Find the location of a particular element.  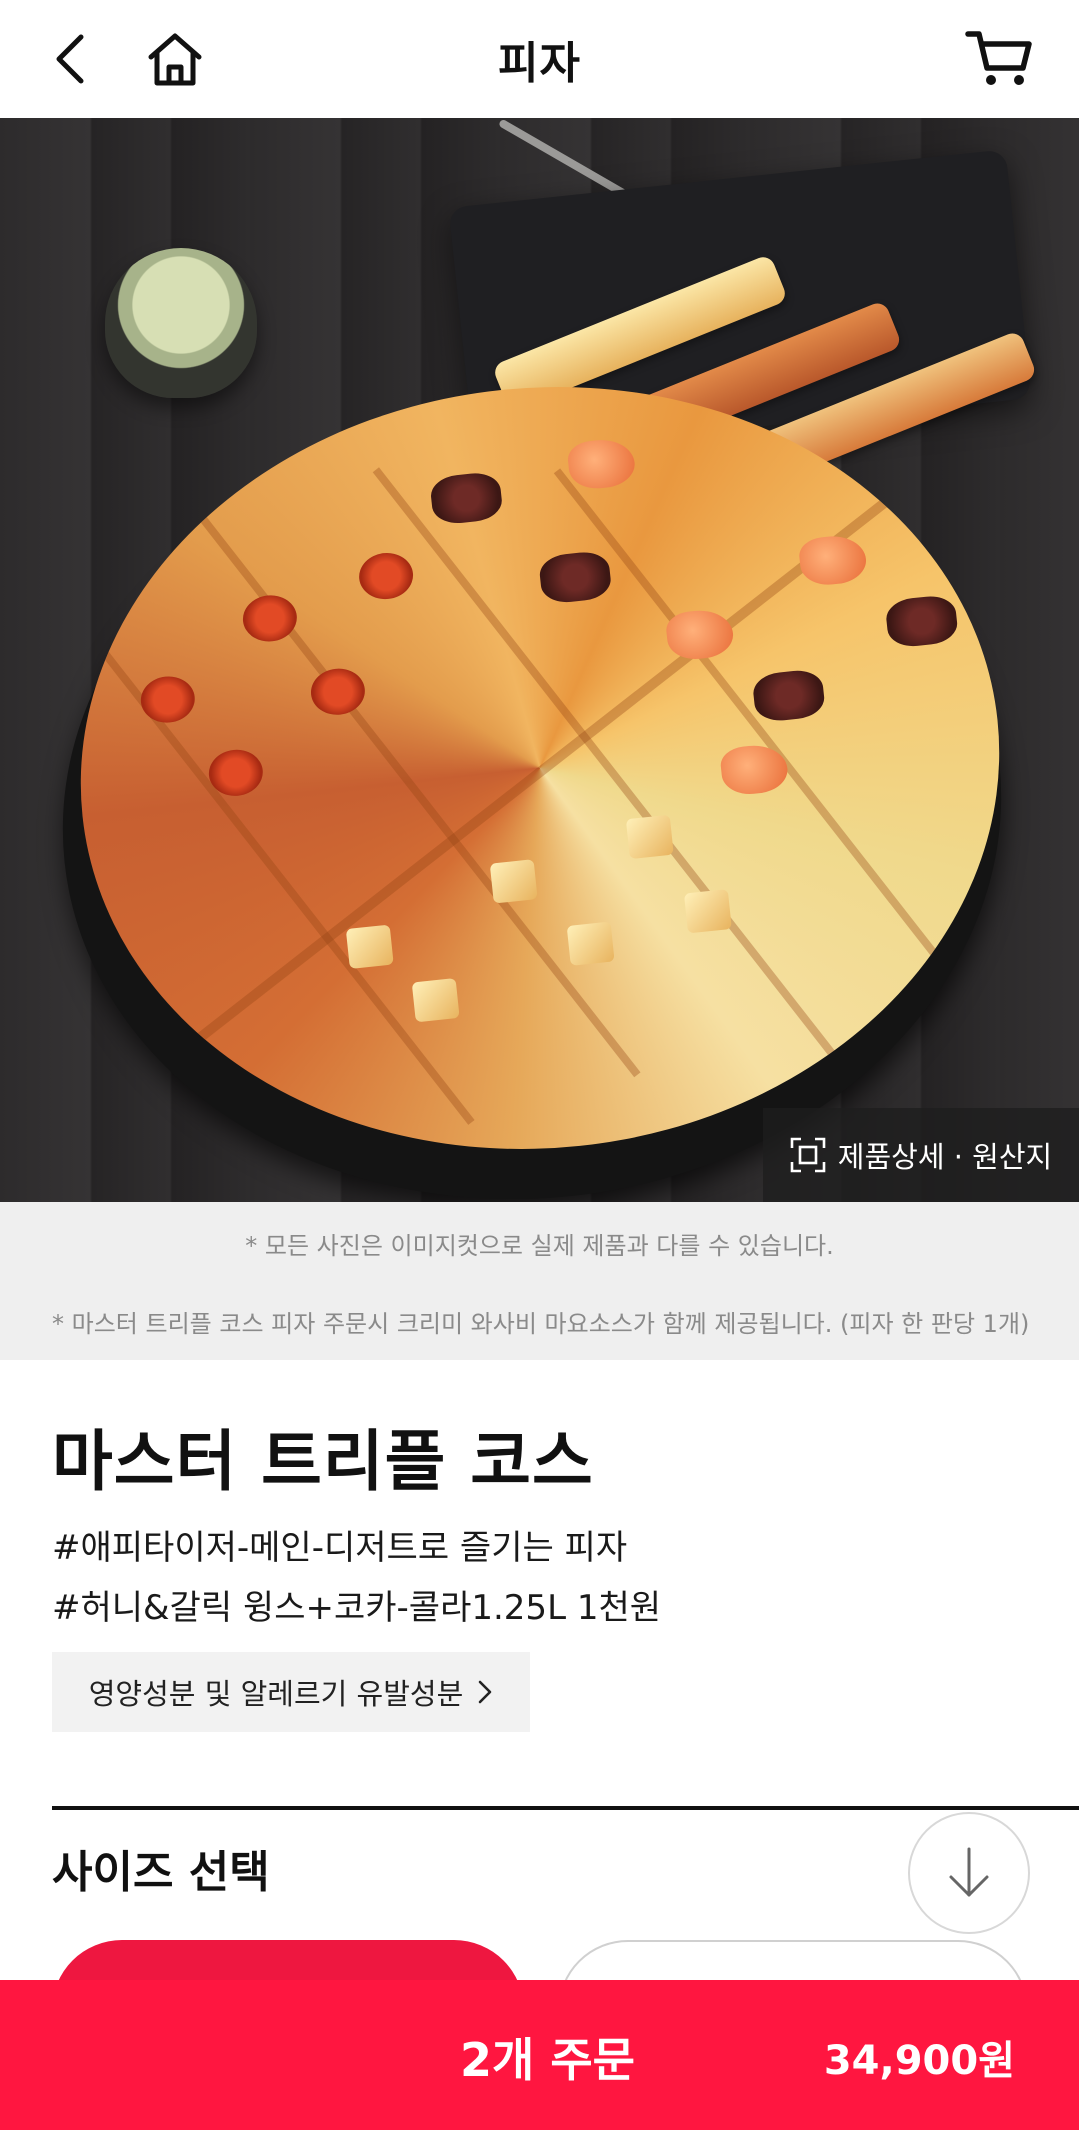

cart-icon is located at coordinates (998, 58).